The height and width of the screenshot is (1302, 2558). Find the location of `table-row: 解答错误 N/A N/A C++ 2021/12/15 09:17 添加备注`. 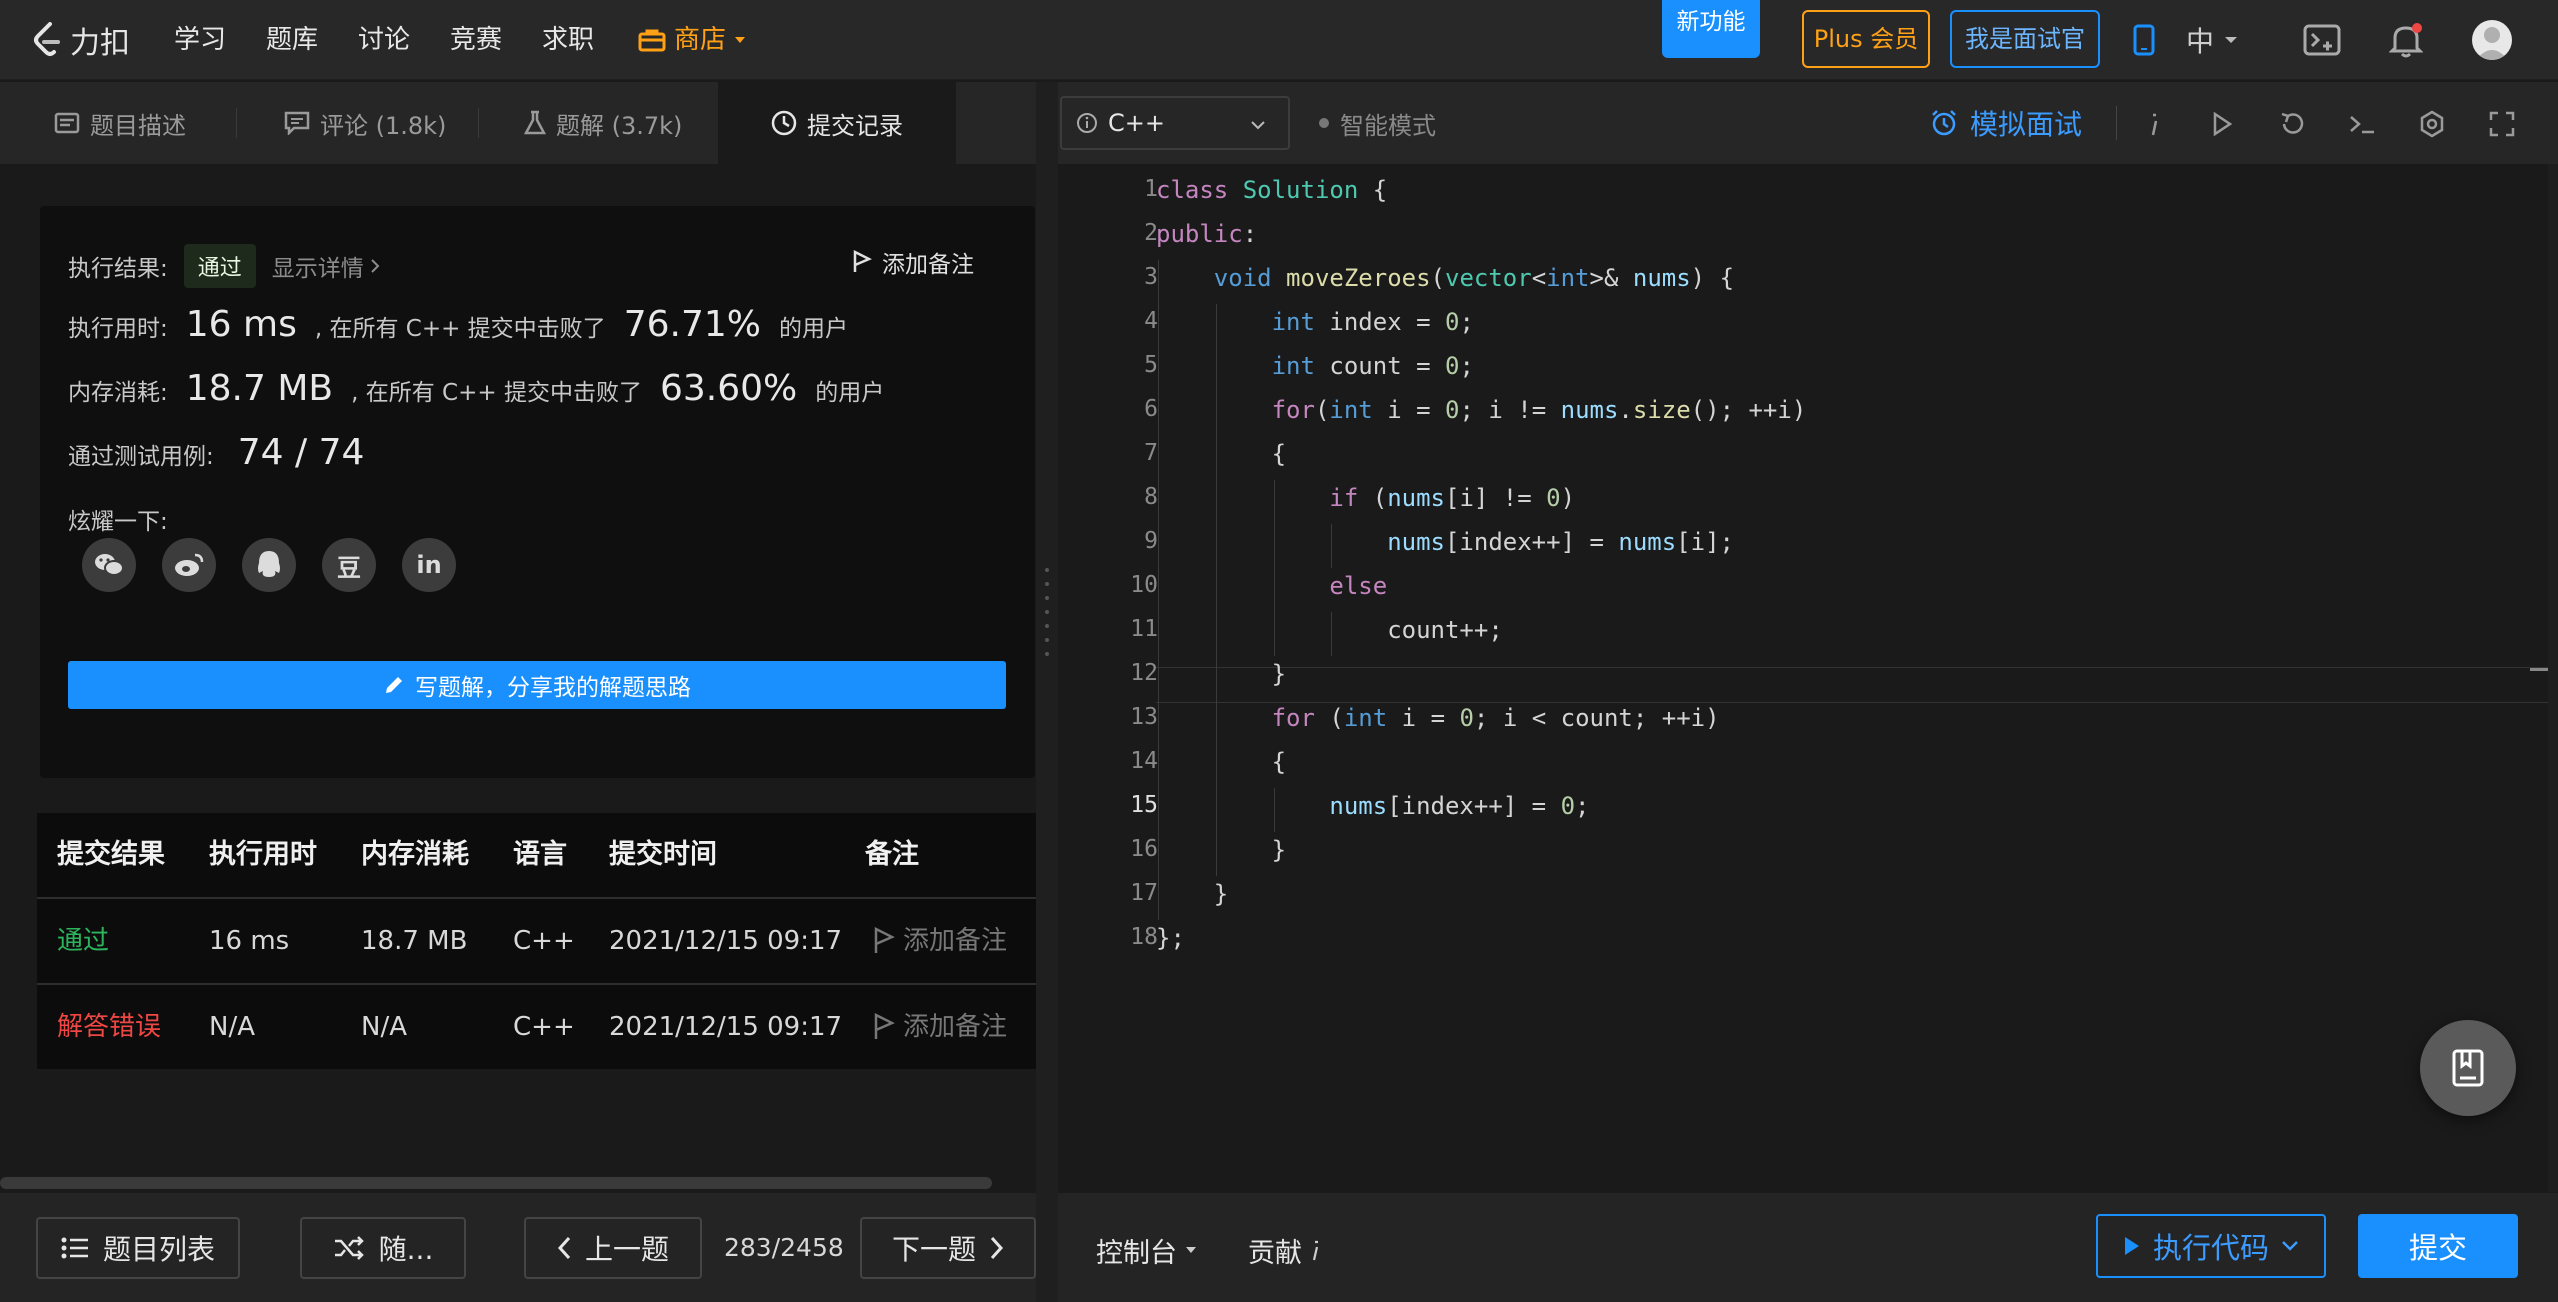

table-row: 解答错误 N/A N/A C++ 2021/12/15 09:17 添加备注 is located at coordinates (536, 1025).